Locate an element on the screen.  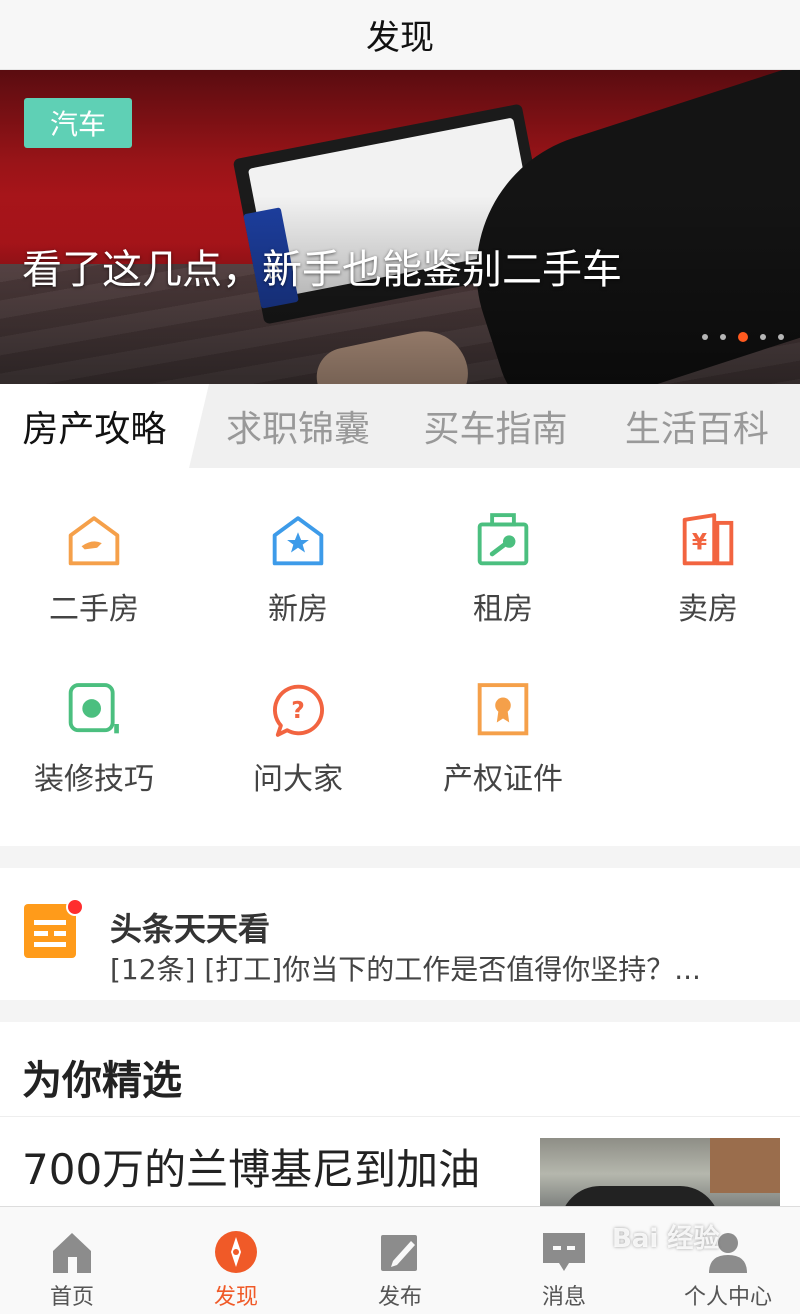
grid-item-decoration: 装修技巧 is located at coordinates (97, 718).